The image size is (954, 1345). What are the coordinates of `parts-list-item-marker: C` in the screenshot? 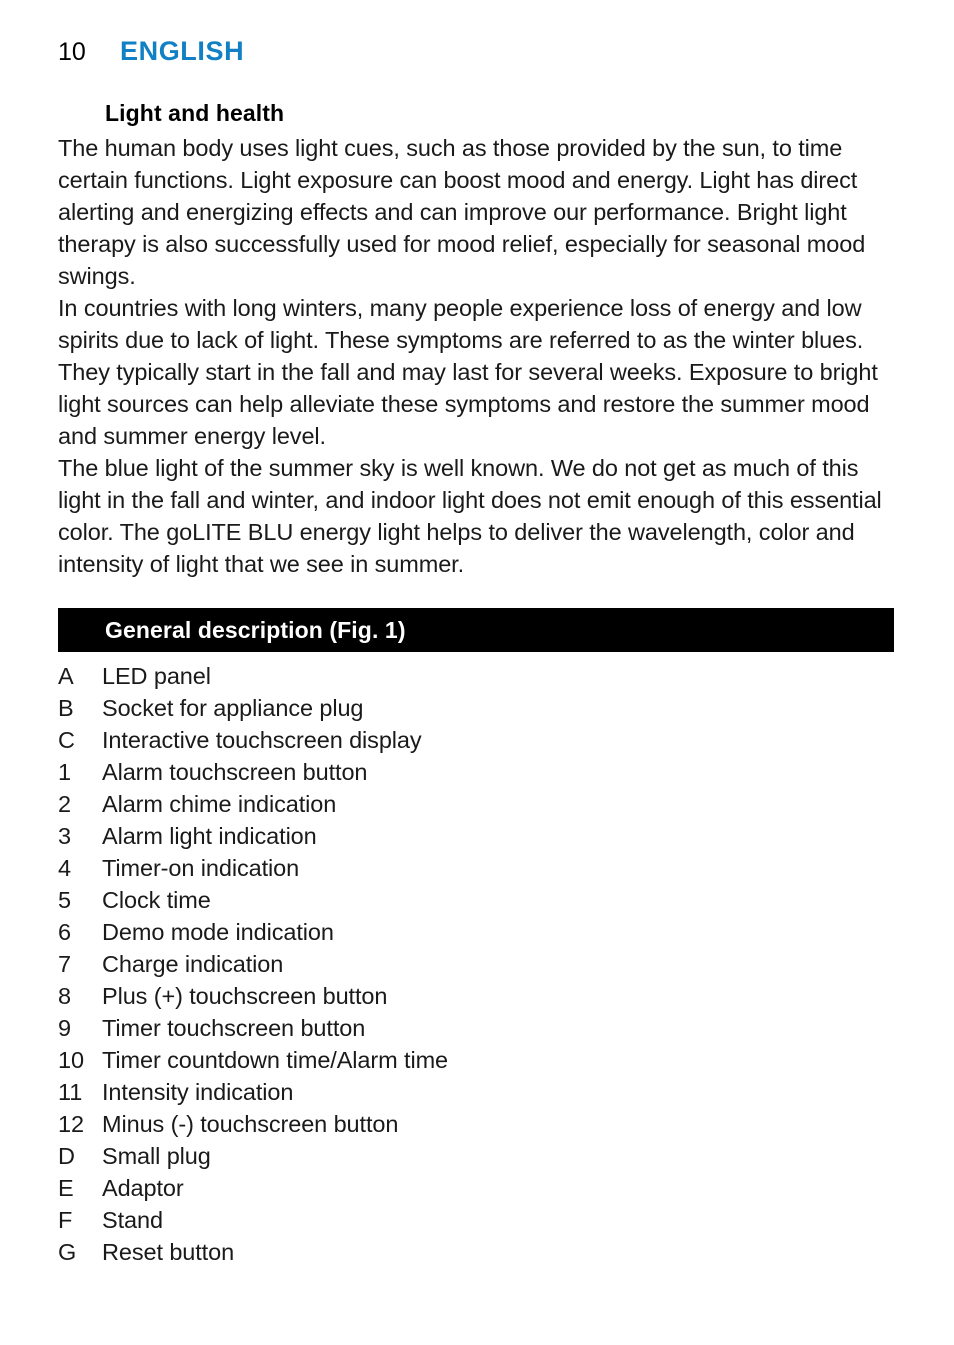 It's located at (66, 740).